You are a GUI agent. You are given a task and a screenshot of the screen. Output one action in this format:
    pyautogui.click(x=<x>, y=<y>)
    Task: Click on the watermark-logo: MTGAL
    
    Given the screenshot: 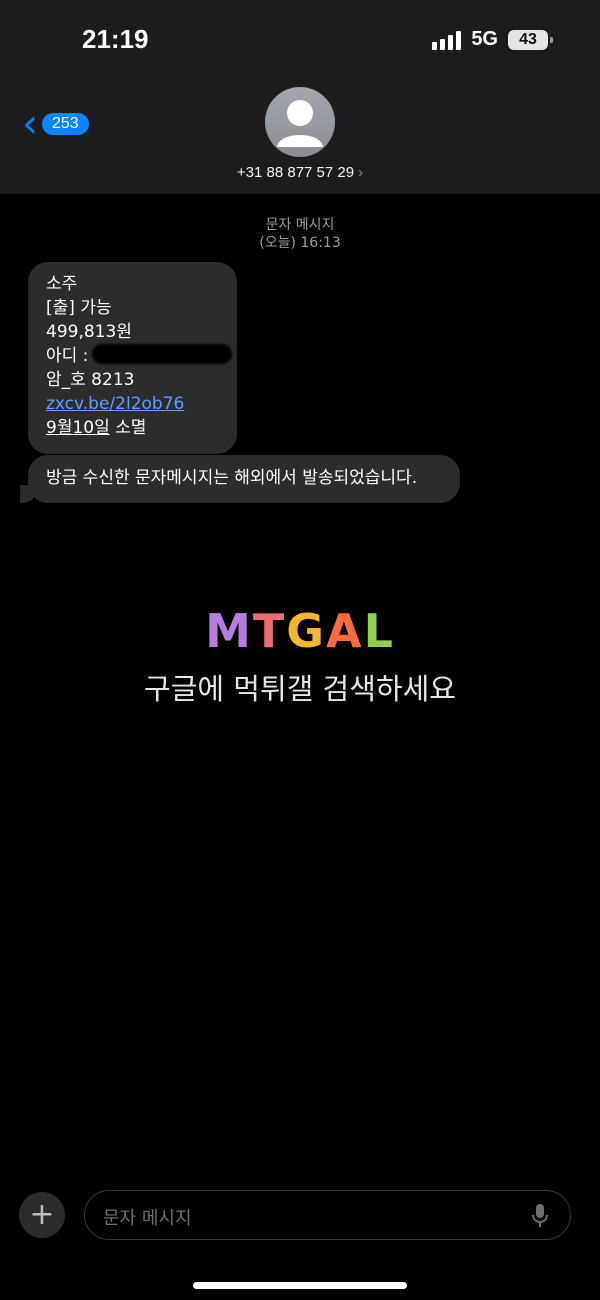 What is the action you would take?
    pyautogui.click(x=300, y=631)
    